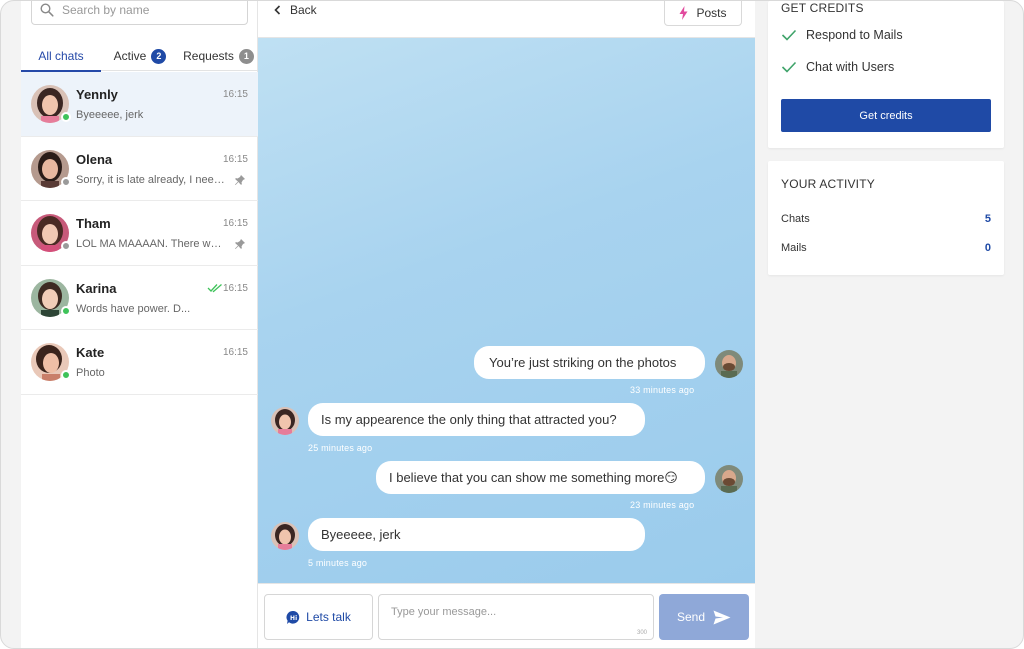  What do you see at coordinates (130, 56) in the screenshot?
I see `tab-label: Active` at bounding box center [130, 56].